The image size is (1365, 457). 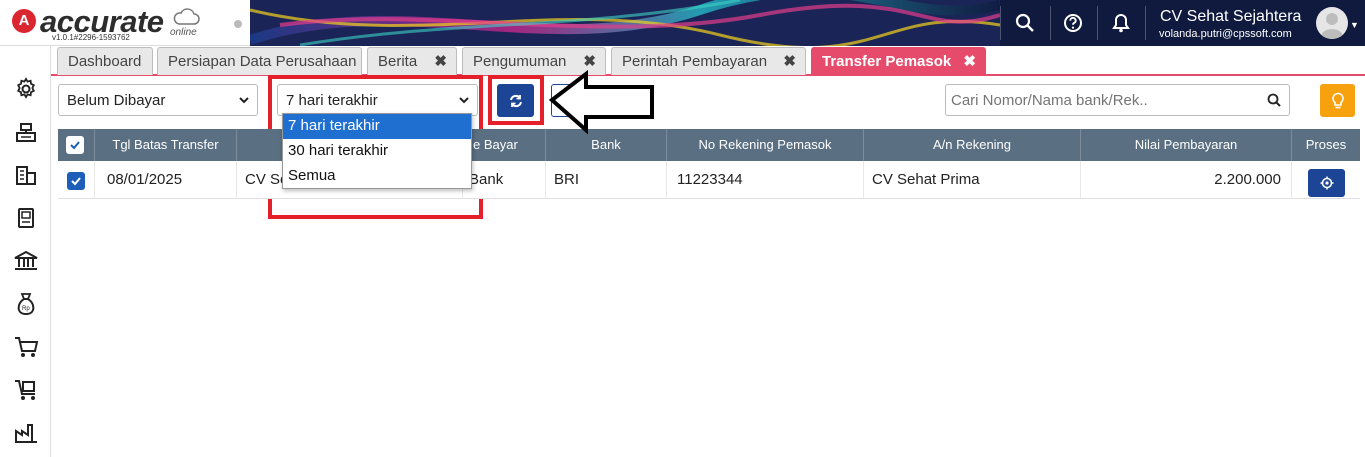 I want to click on period-options-list: 7 hari terakhir 30 hari terakhir Semua, so click(x=377, y=151).